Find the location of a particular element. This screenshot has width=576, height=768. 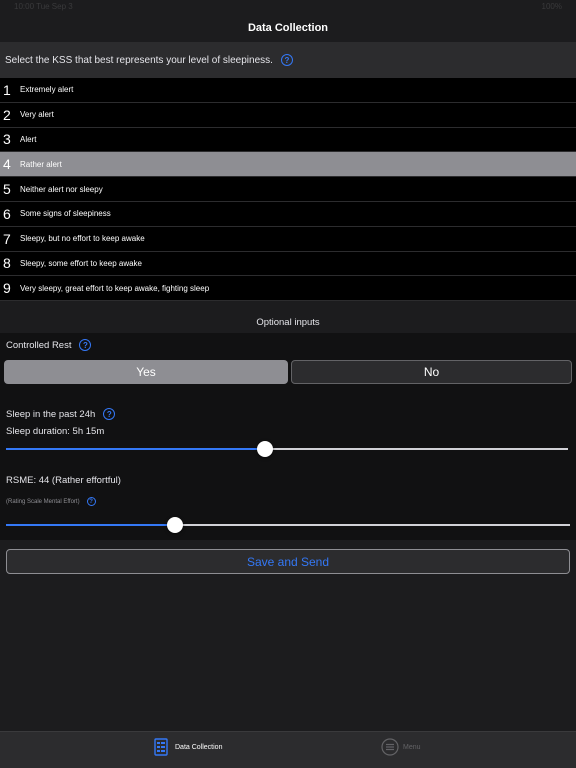

kss-label: Some signs of sleepiness is located at coordinates (65, 214).